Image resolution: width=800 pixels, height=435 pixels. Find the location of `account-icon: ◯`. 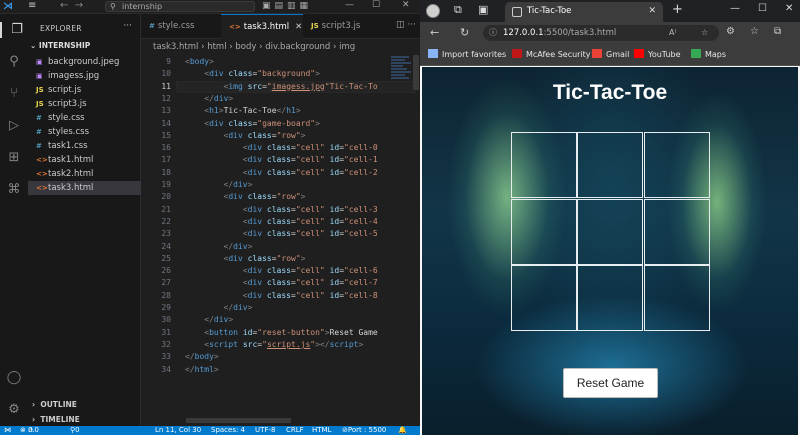

account-icon: ◯ is located at coordinates (14, 378).